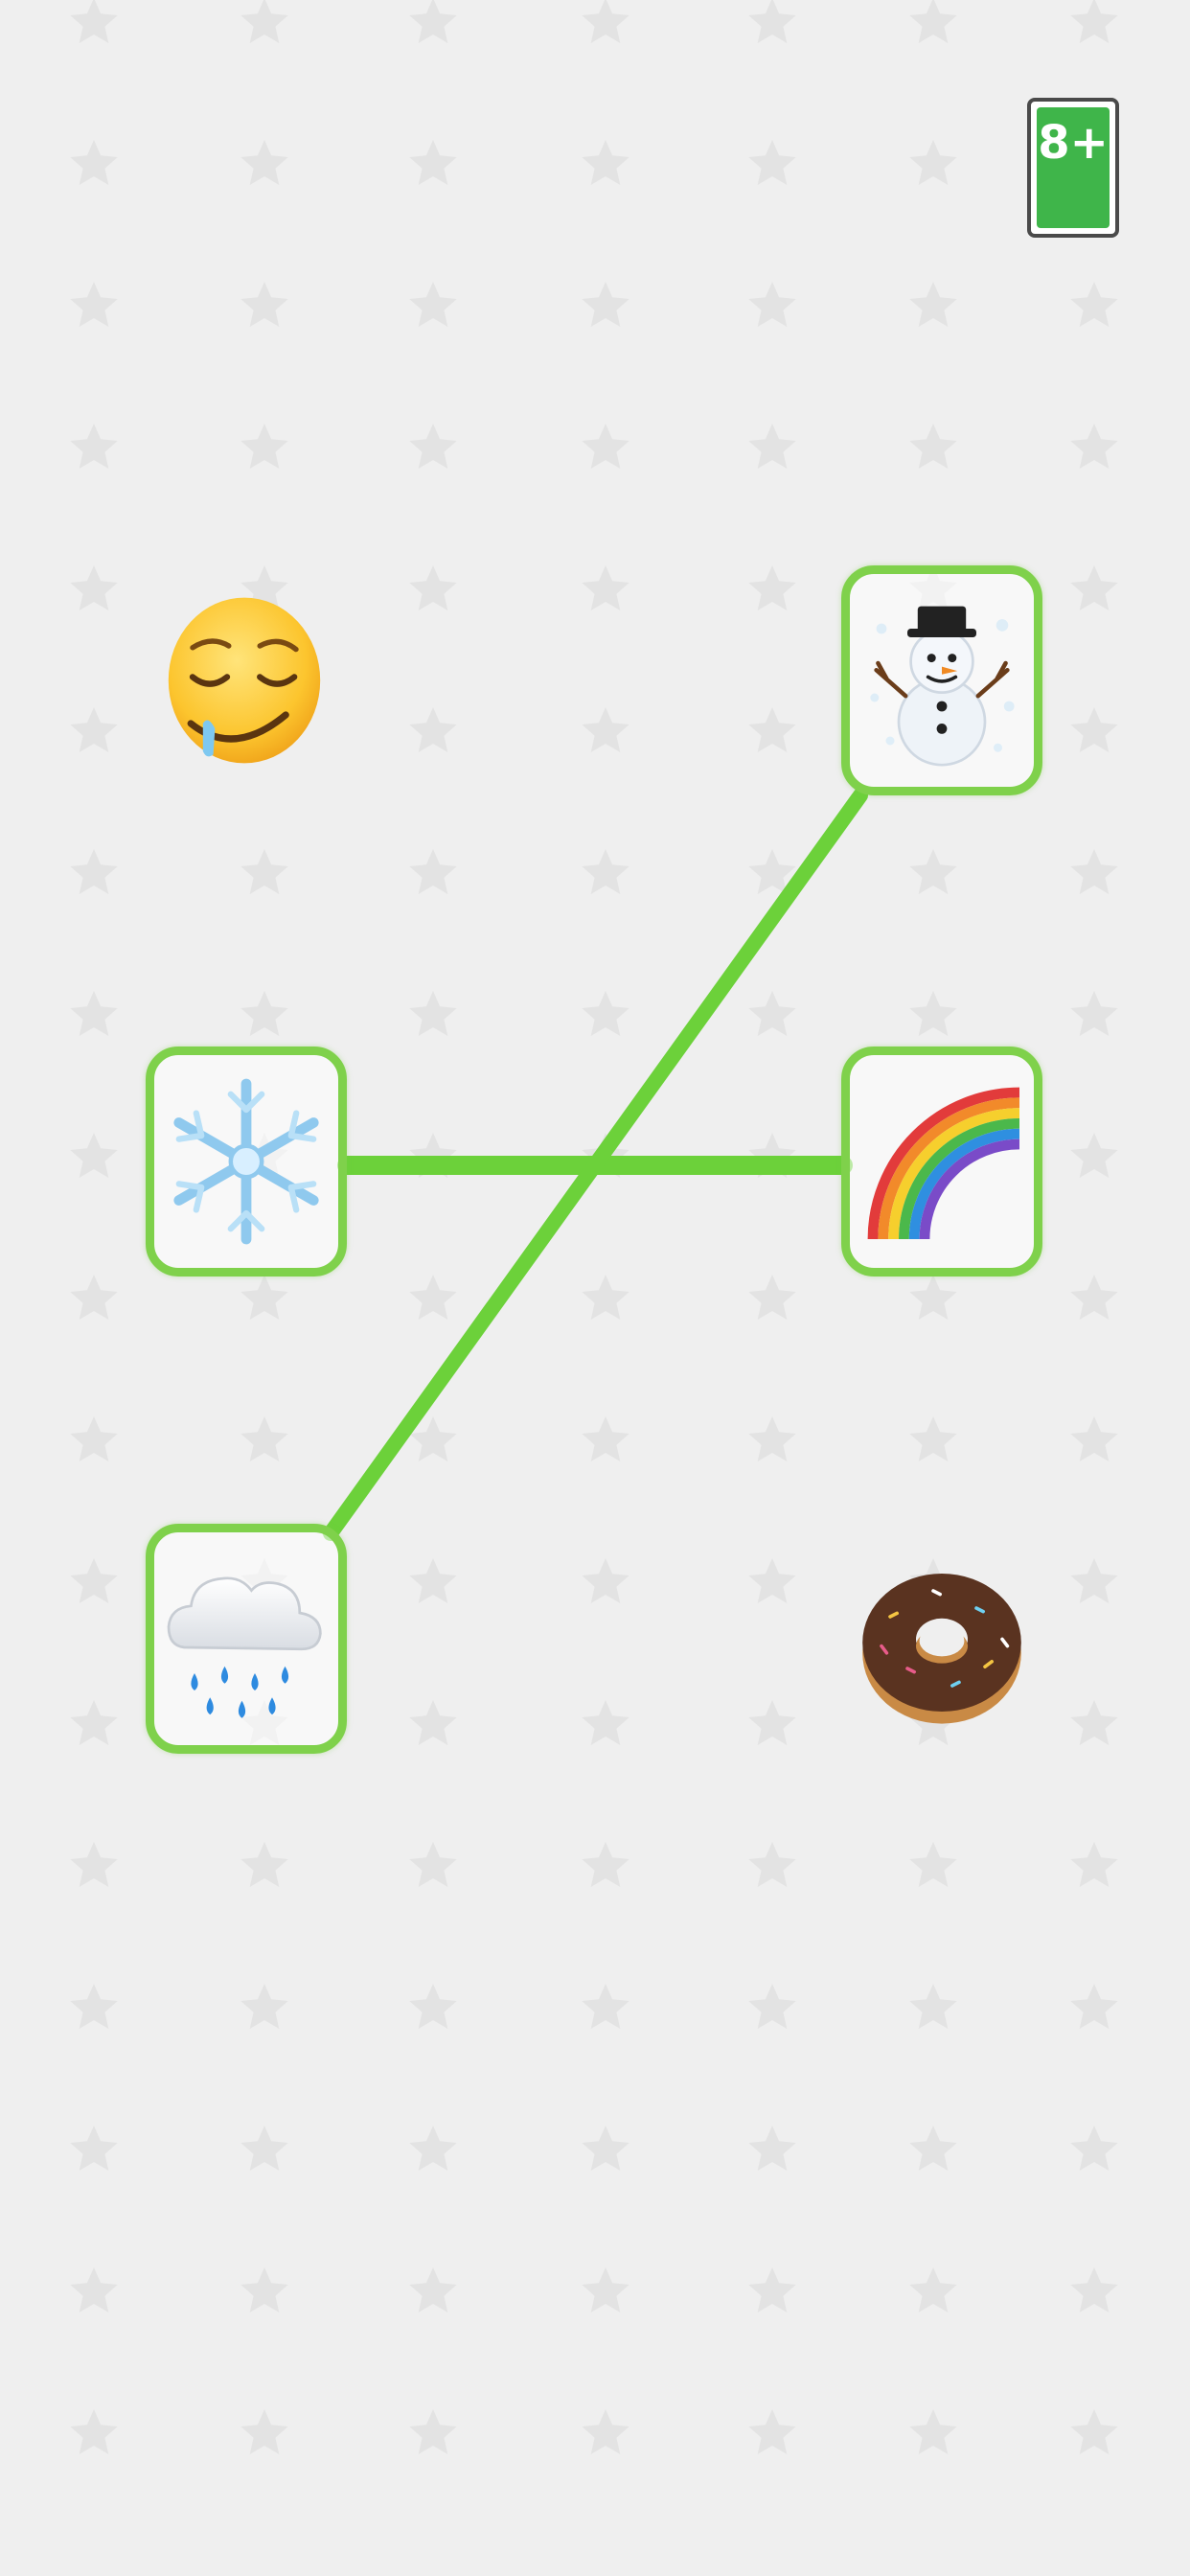  What do you see at coordinates (1073, 143) in the screenshot?
I see `age-rating-label: 8+` at bounding box center [1073, 143].